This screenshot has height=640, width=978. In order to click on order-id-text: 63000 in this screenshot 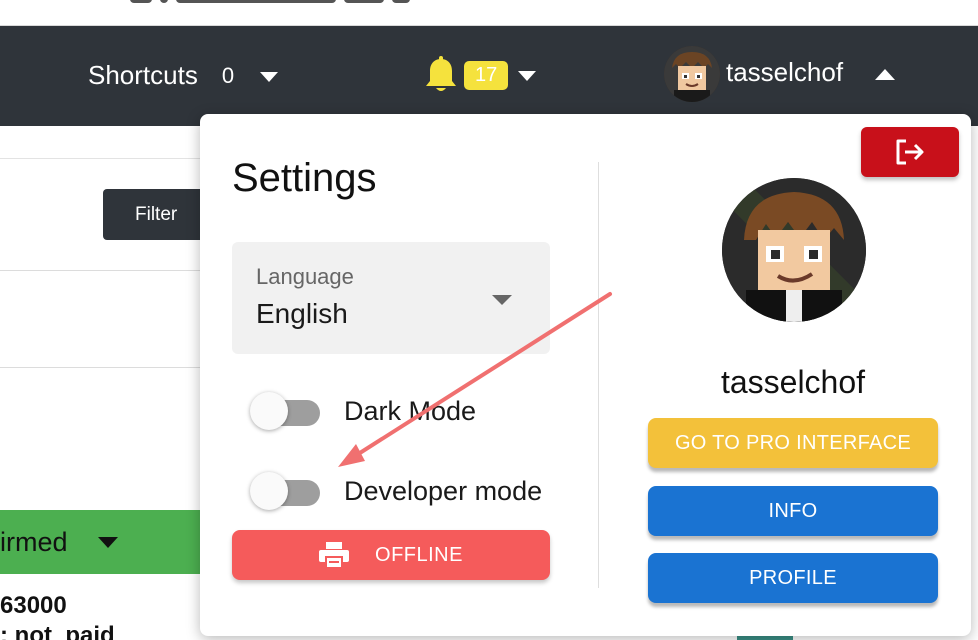, I will do `click(33, 605)`.